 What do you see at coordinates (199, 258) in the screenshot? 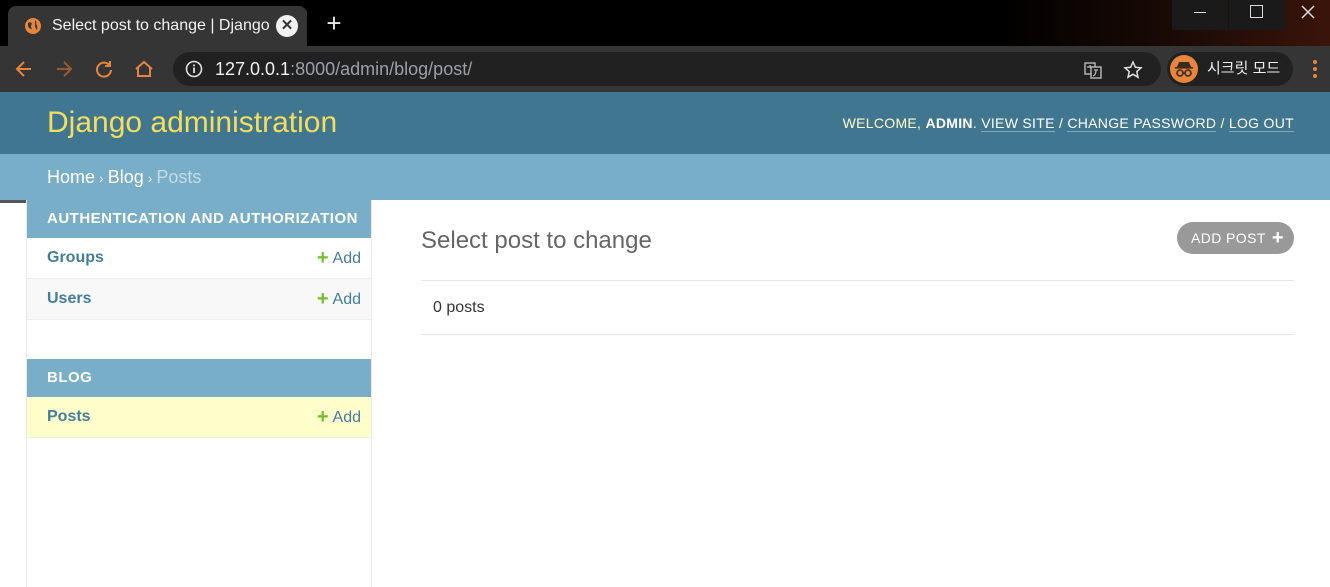
I see `sidebar-item-groups: Groups + Add` at bounding box center [199, 258].